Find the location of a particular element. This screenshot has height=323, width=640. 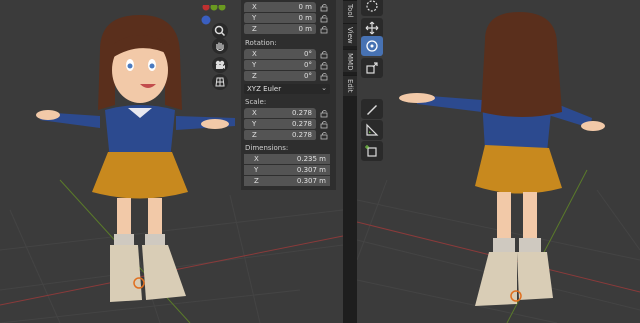

zoom-button is located at coordinates (220, 31).